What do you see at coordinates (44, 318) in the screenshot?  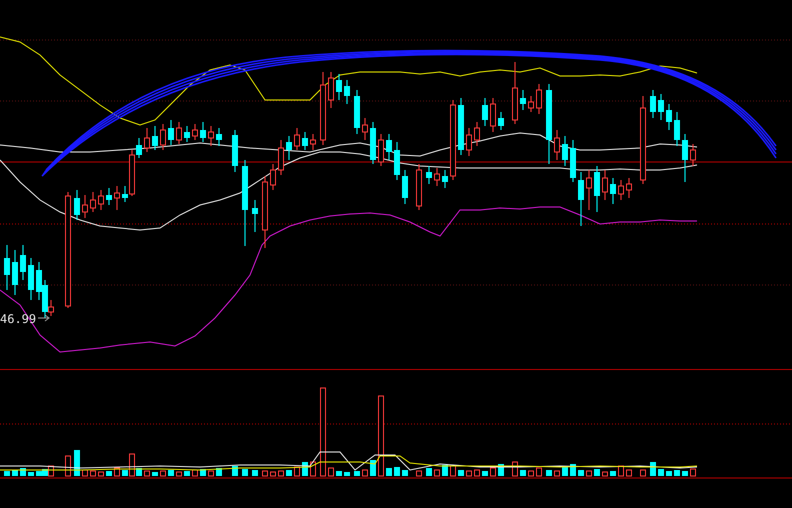 I see `arrow-icon` at bounding box center [44, 318].